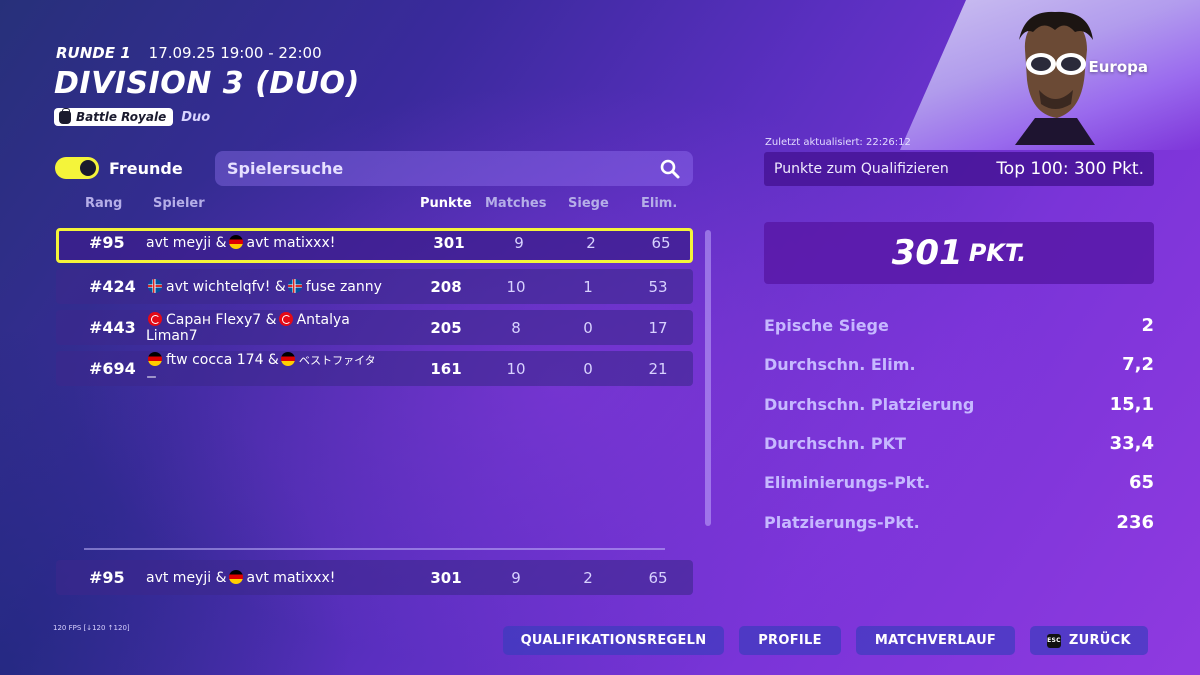  I want to click on stat-value: 33,4, so click(1131, 444).